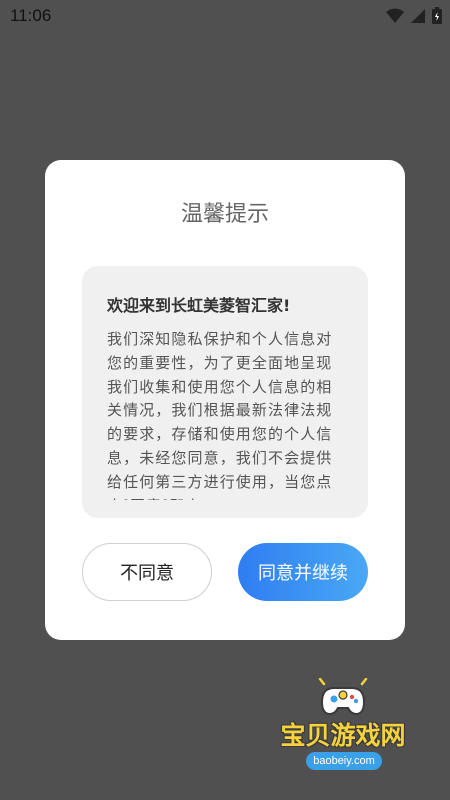 Image resolution: width=450 pixels, height=800 pixels. What do you see at coordinates (31, 15) in the screenshot?
I see `status-time: 11:06` at bounding box center [31, 15].